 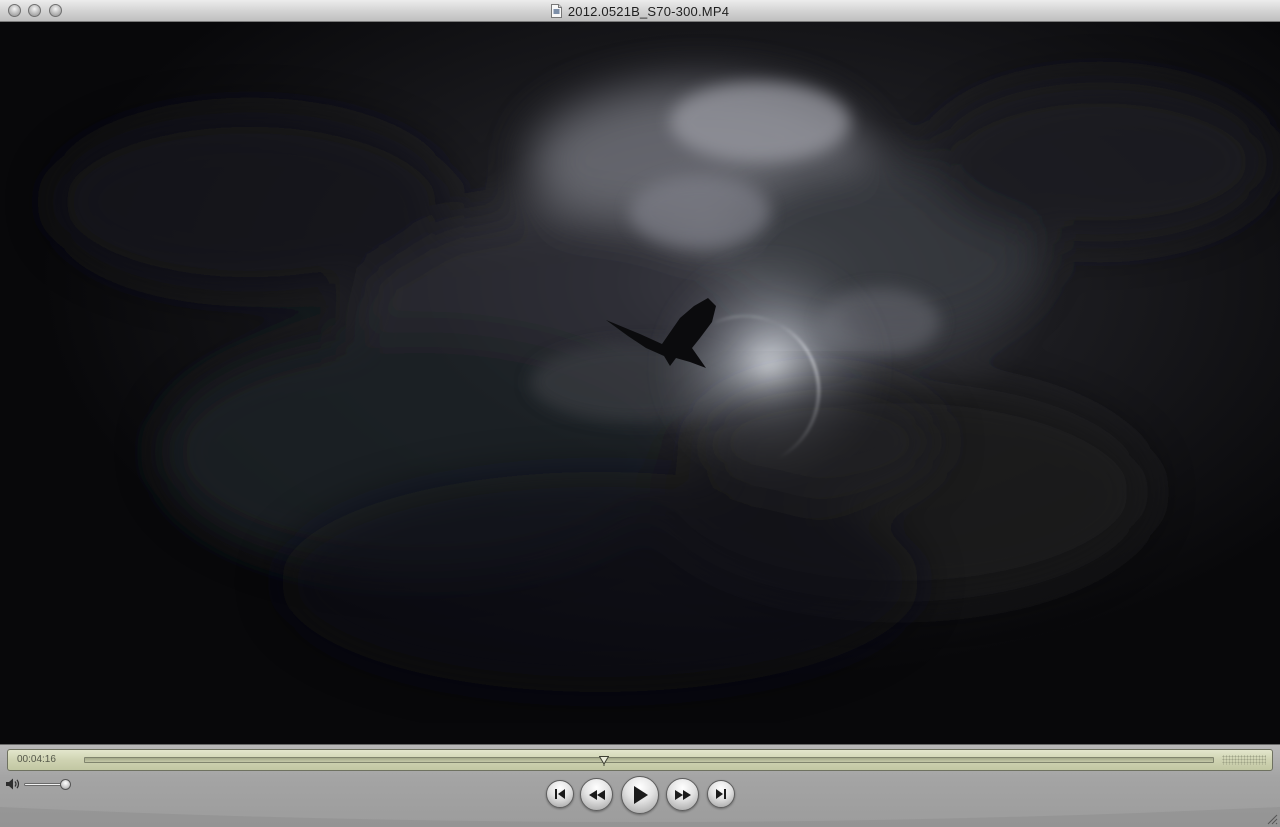 What do you see at coordinates (649, 761) in the screenshot?
I see `scrubber-bar` at bounding box center [649, 761].